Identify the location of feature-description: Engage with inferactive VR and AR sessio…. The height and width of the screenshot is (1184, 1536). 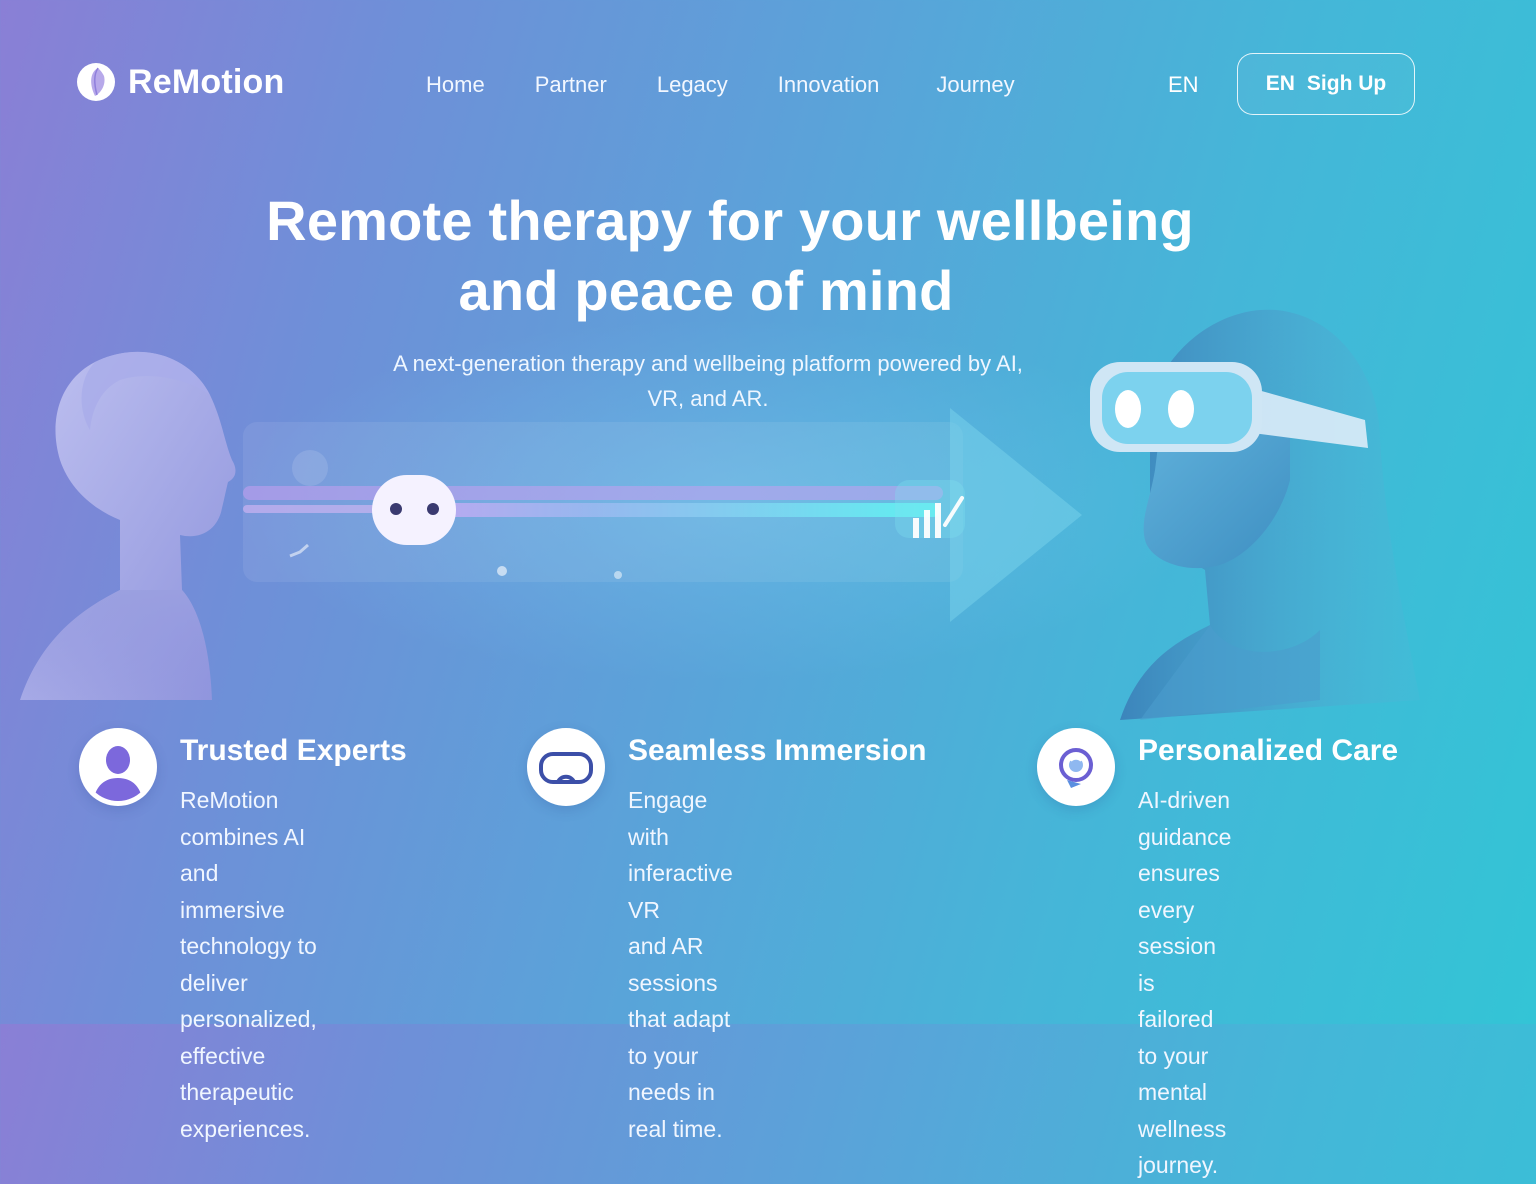
(680, 964).